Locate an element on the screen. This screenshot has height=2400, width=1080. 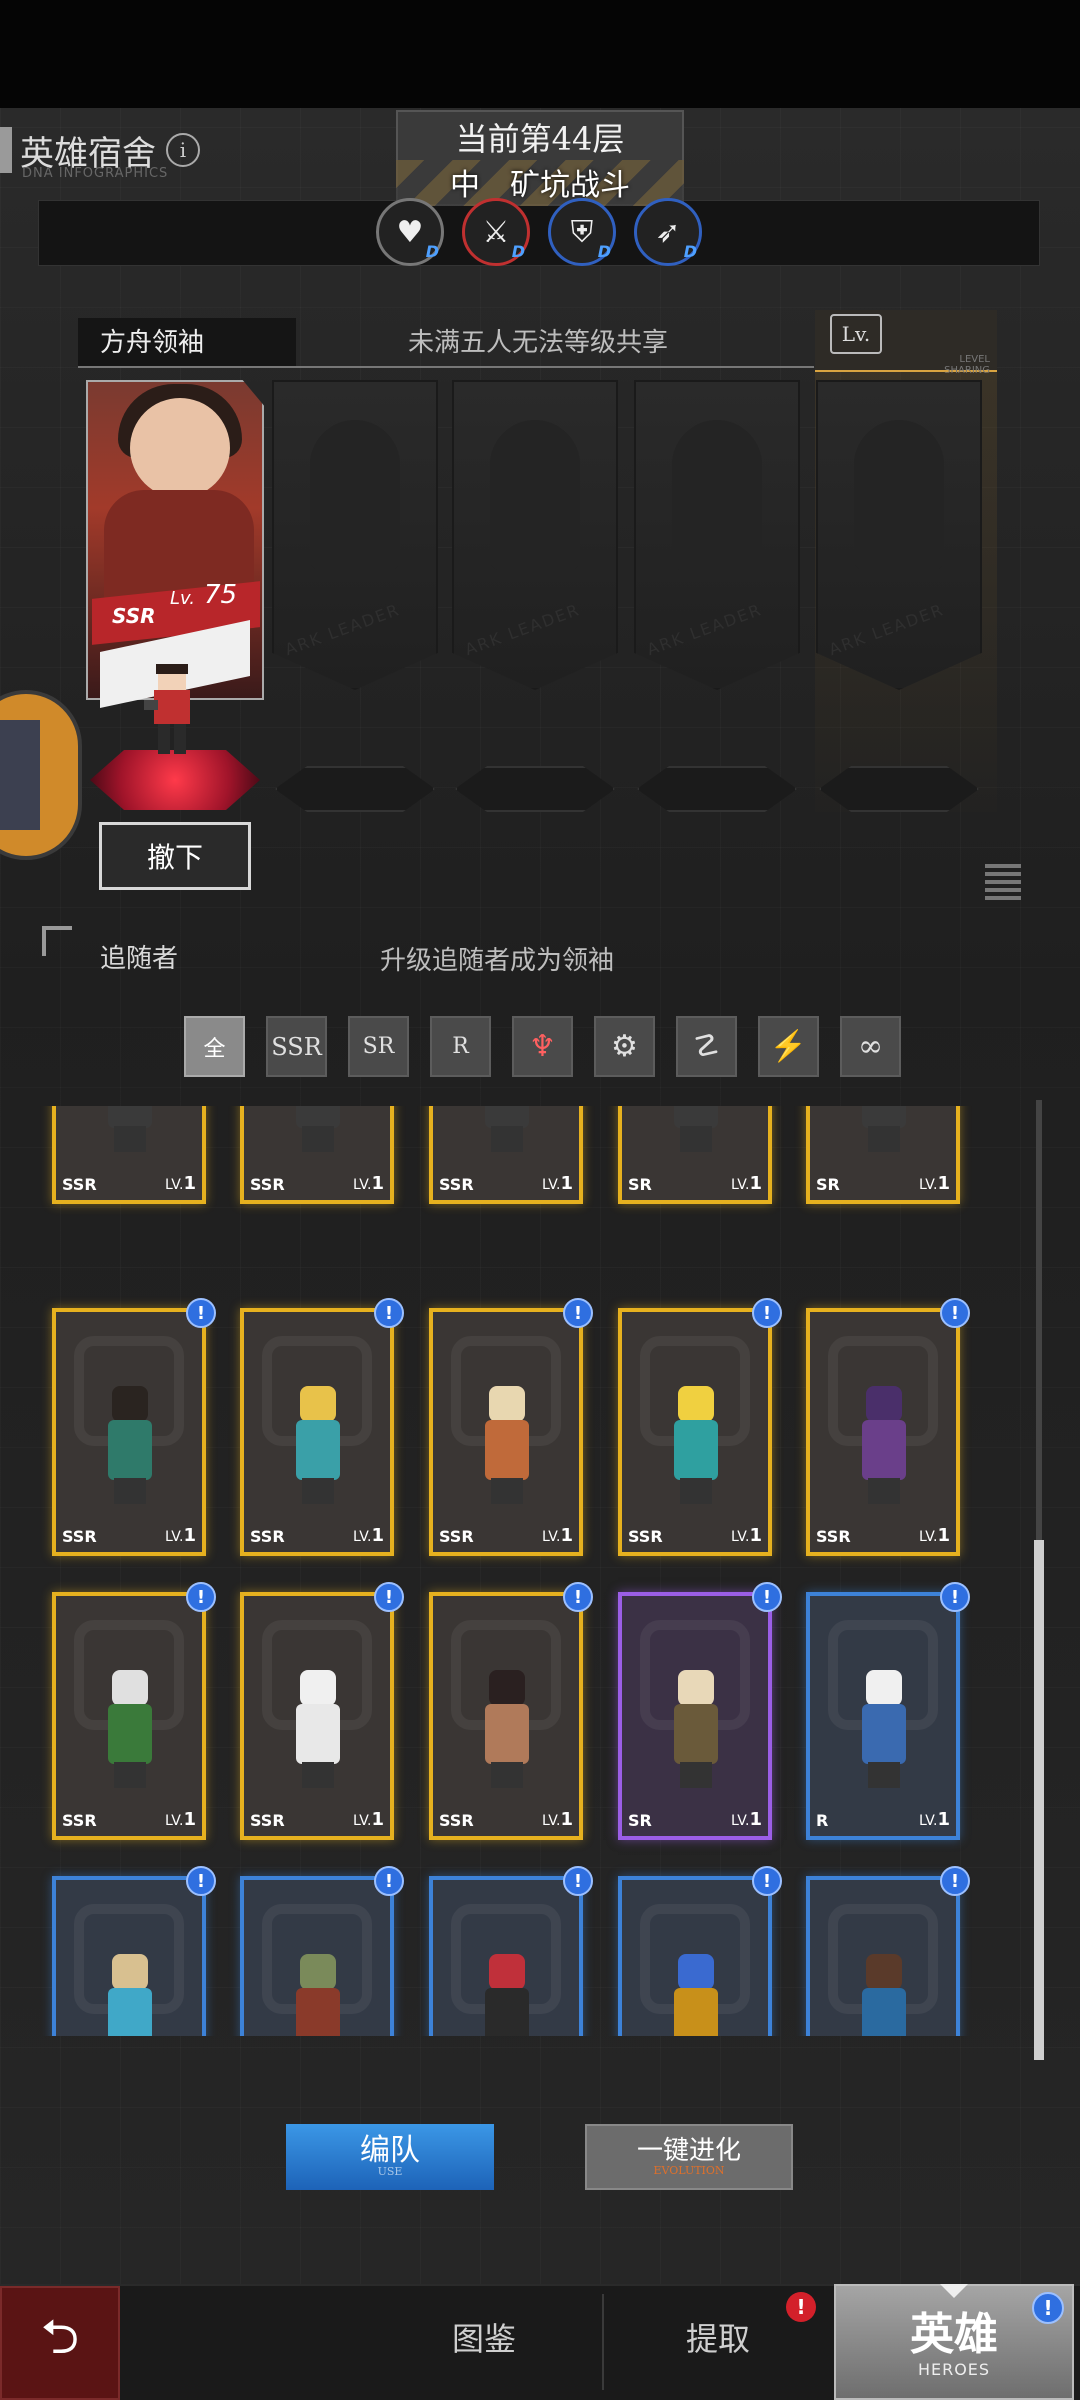
info-icon: i is located at coordinates (183, 150).